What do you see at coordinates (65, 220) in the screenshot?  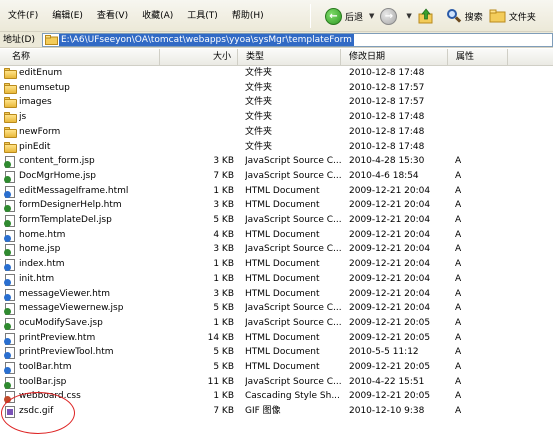 I see `file-name: formTemplateDel.jsp` at bounding box center [65, 220].